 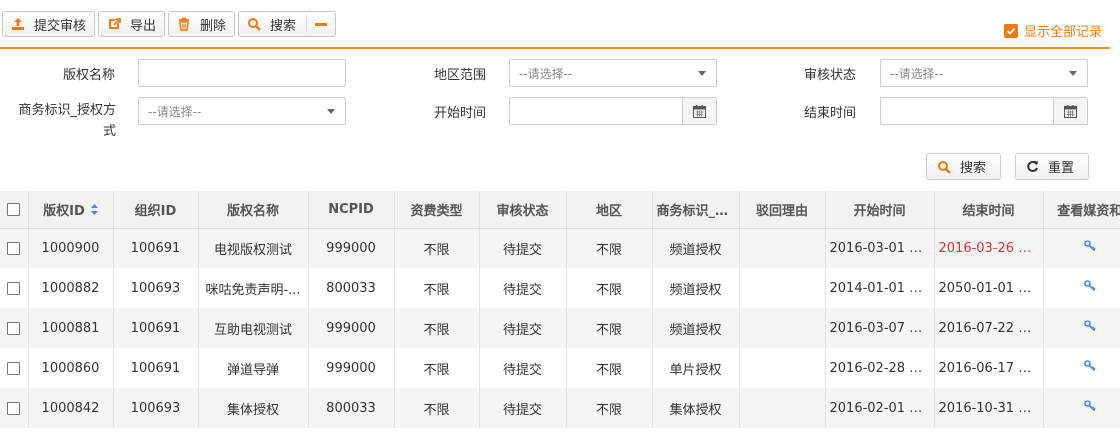 What do you see at coordinates (60, 26) in the screenshot?
I see `submit-review-label: 提交审核` at bounding box center [60, 26].